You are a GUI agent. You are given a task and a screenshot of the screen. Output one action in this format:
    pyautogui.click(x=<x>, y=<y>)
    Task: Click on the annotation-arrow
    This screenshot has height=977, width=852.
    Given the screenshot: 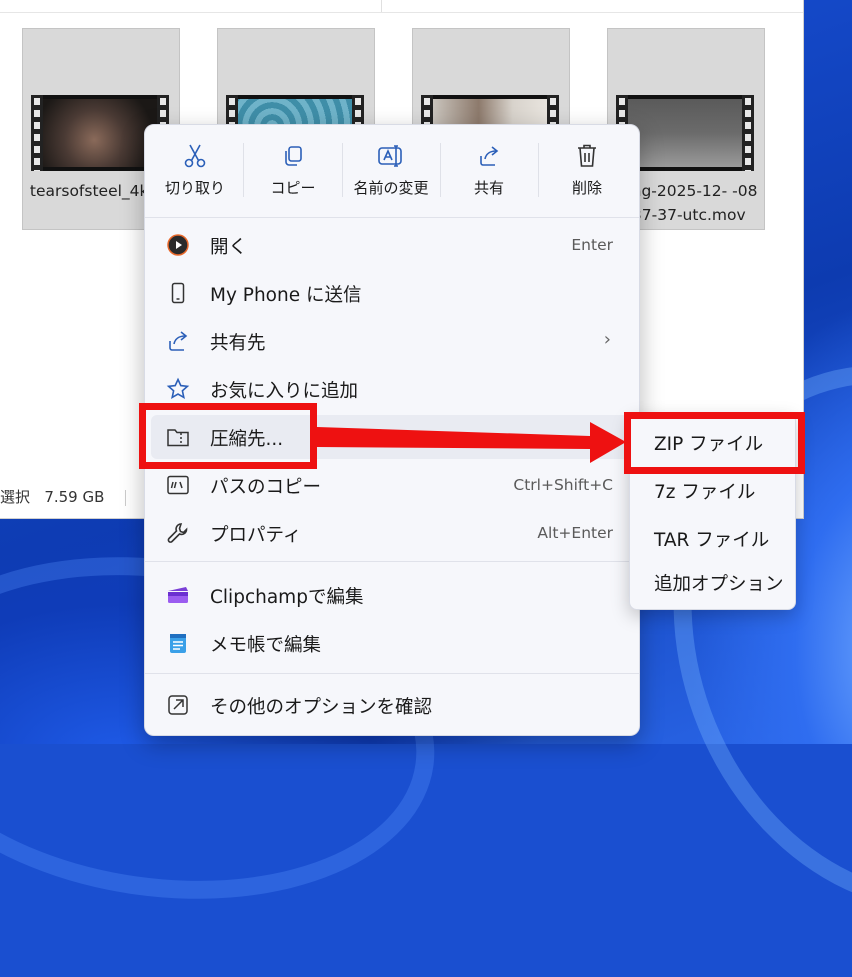 What is the action you would take?
    pyautogui.click(x=471, y=442)
    